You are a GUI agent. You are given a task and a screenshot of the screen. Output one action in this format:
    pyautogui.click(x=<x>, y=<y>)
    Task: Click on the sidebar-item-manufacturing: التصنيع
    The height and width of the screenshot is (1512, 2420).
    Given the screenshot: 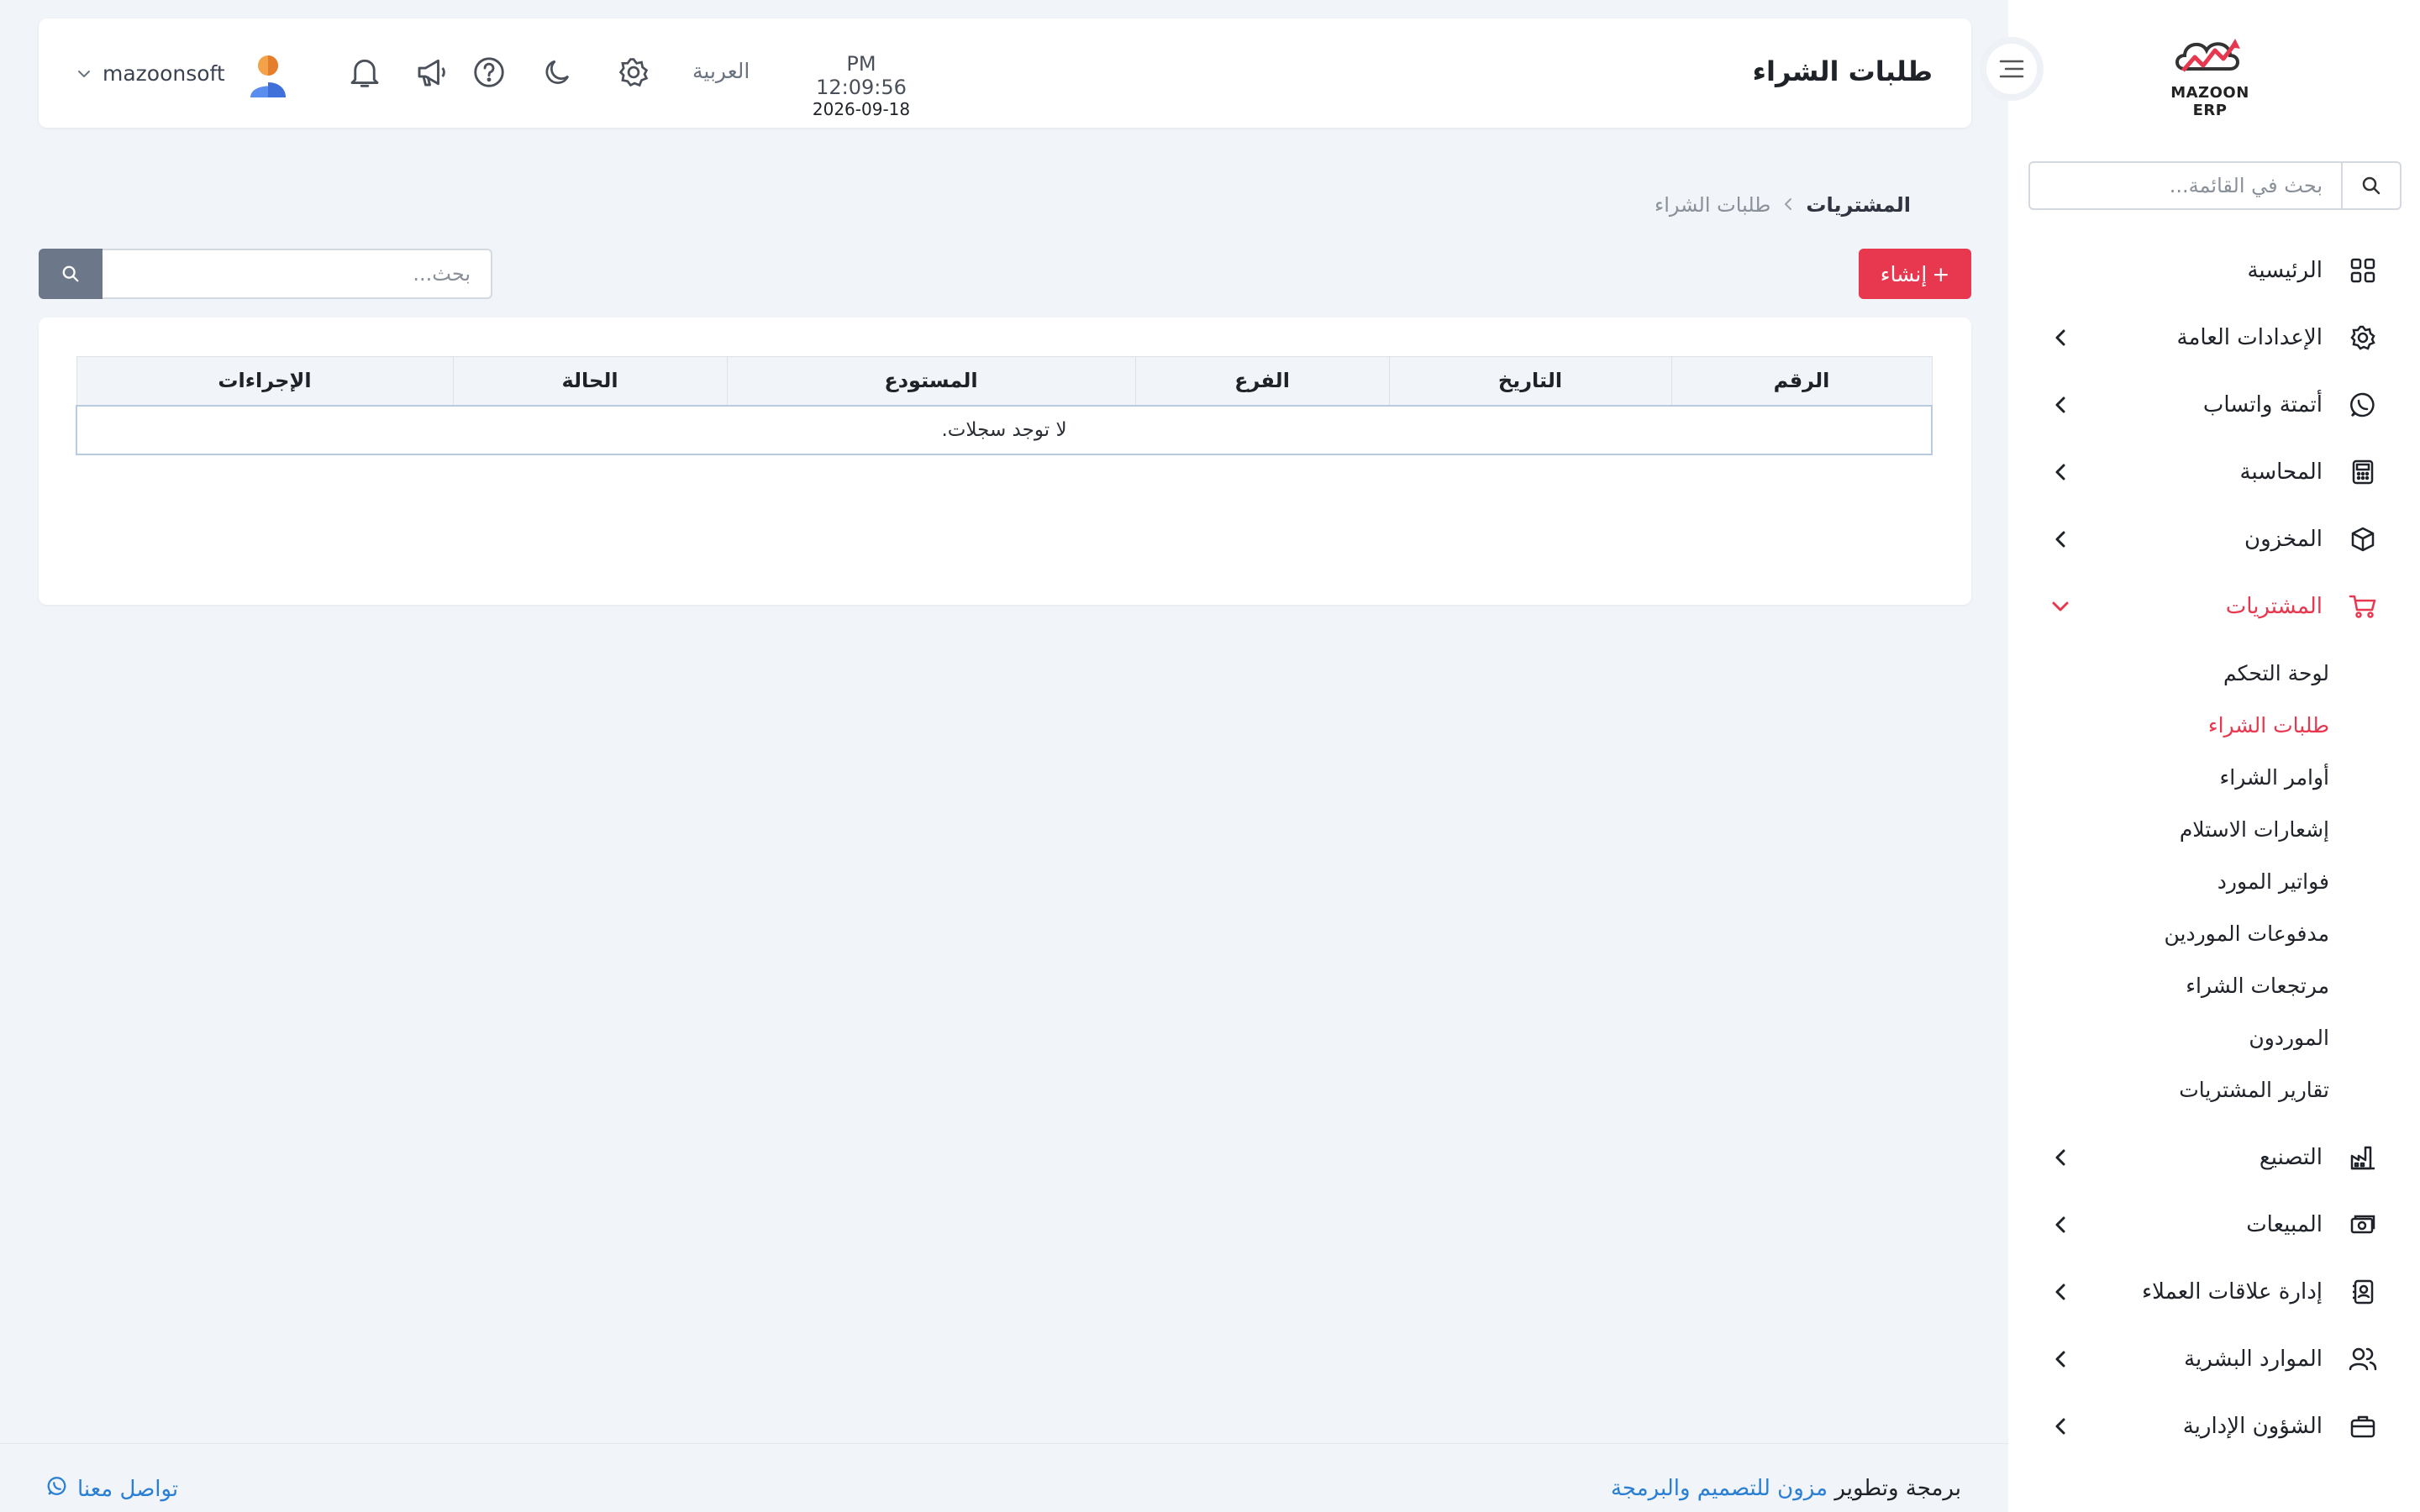 What is the action you would take?
    pyautogui.click(x=2214, y=1157)
    